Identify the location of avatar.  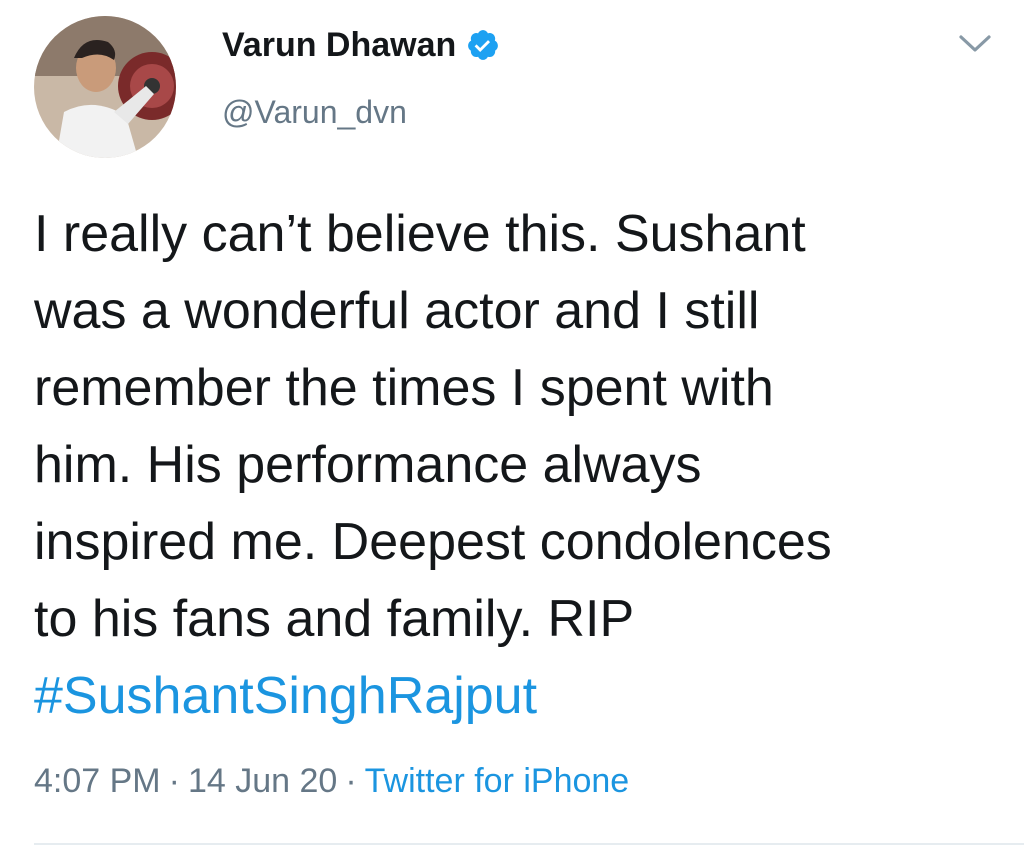
(105, 87).